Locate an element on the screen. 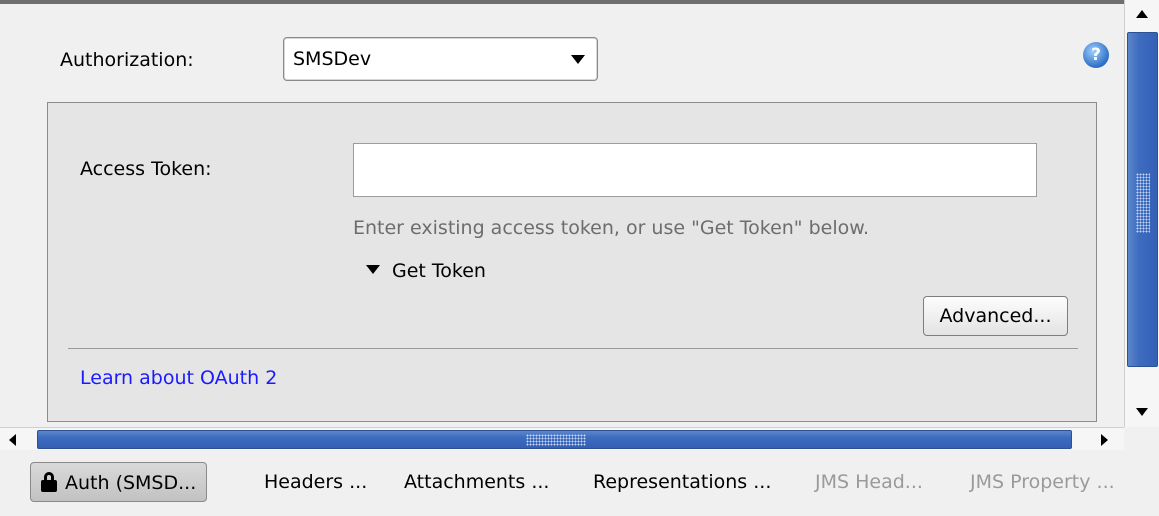 The width and height of the screenshot is (1159, 516). scroll-corner is located at coordinates (1141, 438).